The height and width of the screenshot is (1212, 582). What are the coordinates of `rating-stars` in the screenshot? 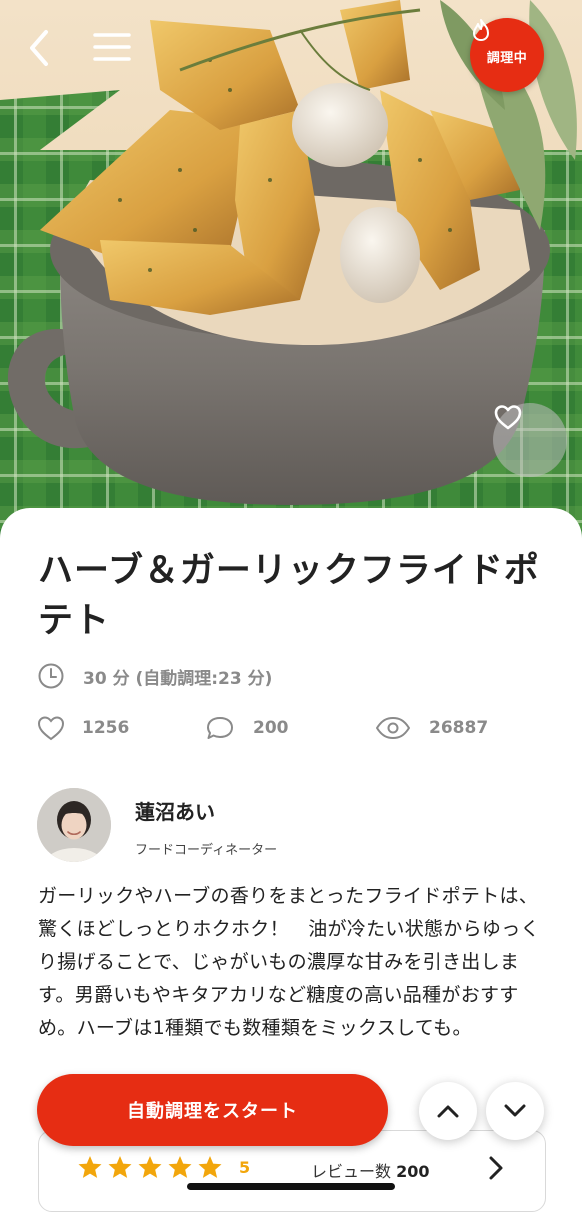 It's located at (150, 1167).